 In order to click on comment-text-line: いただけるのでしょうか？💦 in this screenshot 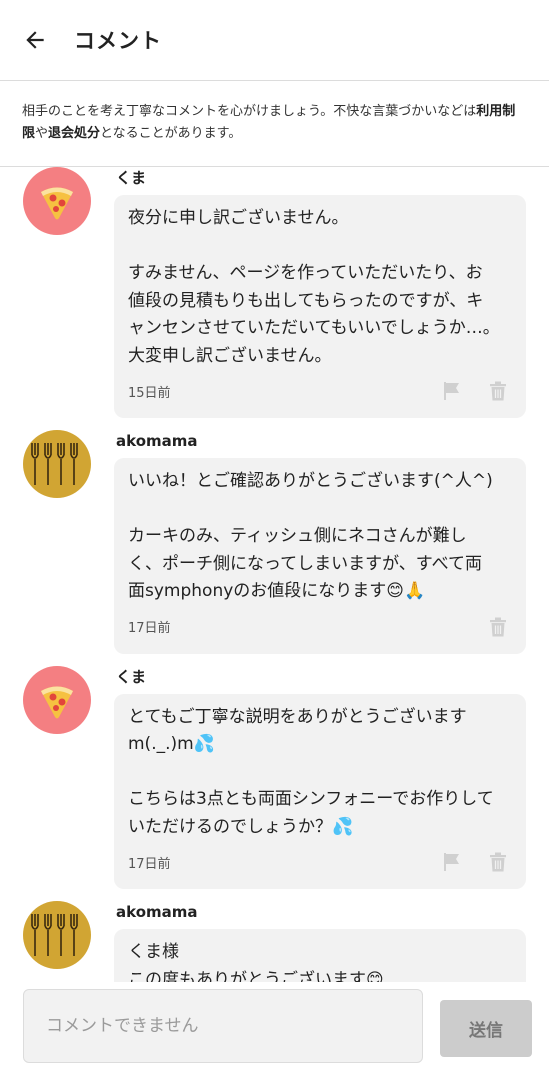, I will do `click(241, 826)`.